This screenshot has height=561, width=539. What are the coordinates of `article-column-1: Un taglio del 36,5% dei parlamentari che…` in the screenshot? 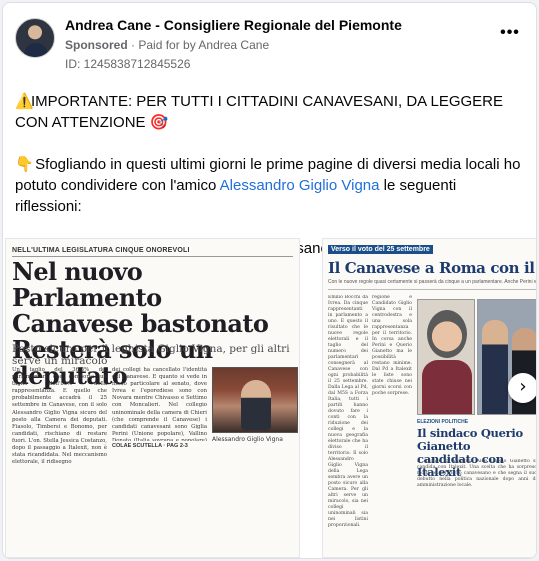 It's located at (59, 416).